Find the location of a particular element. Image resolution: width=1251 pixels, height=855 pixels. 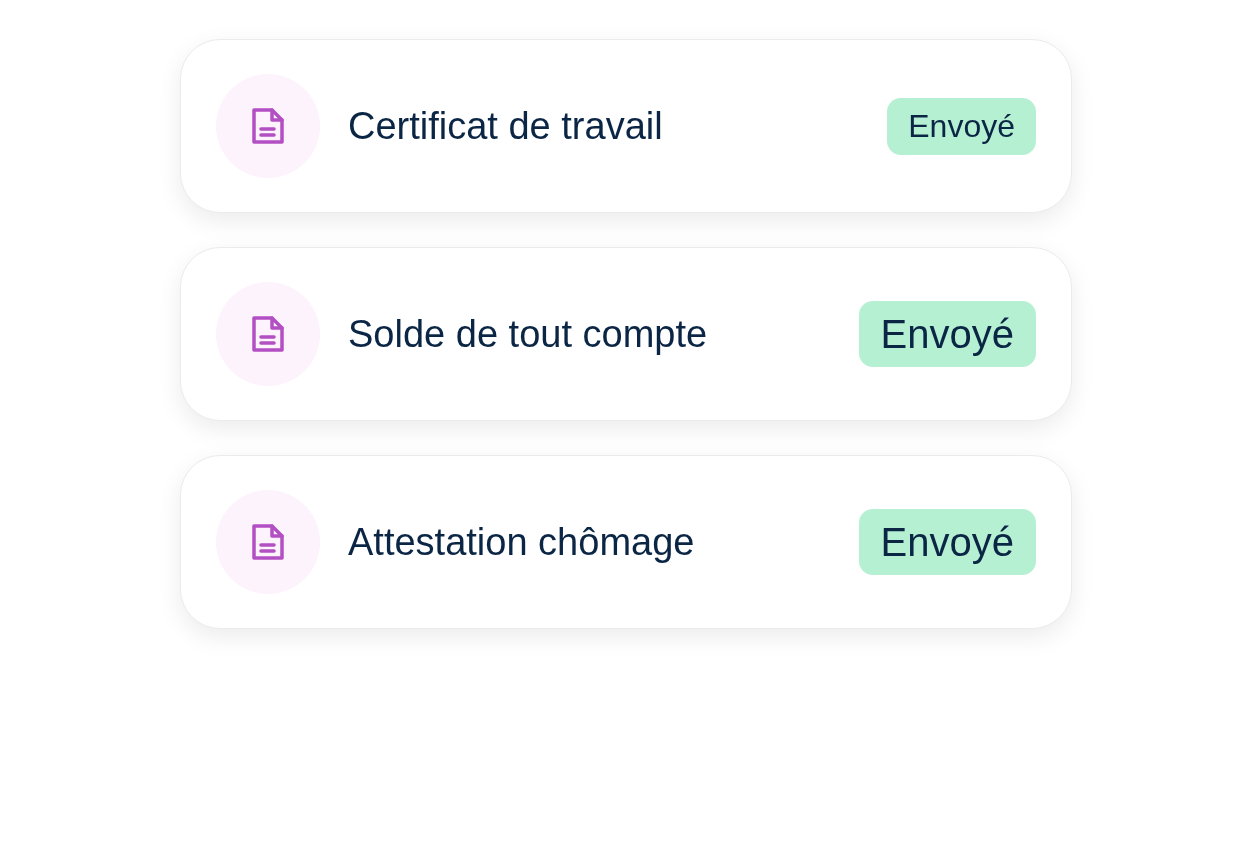

document-title: Solde de tout compte is located at coordinates (528, 334).